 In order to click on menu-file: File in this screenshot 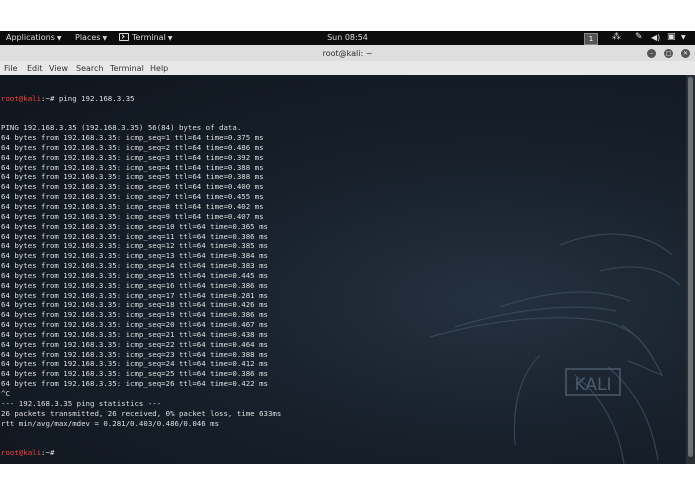, I will do `click(10, 68)`.